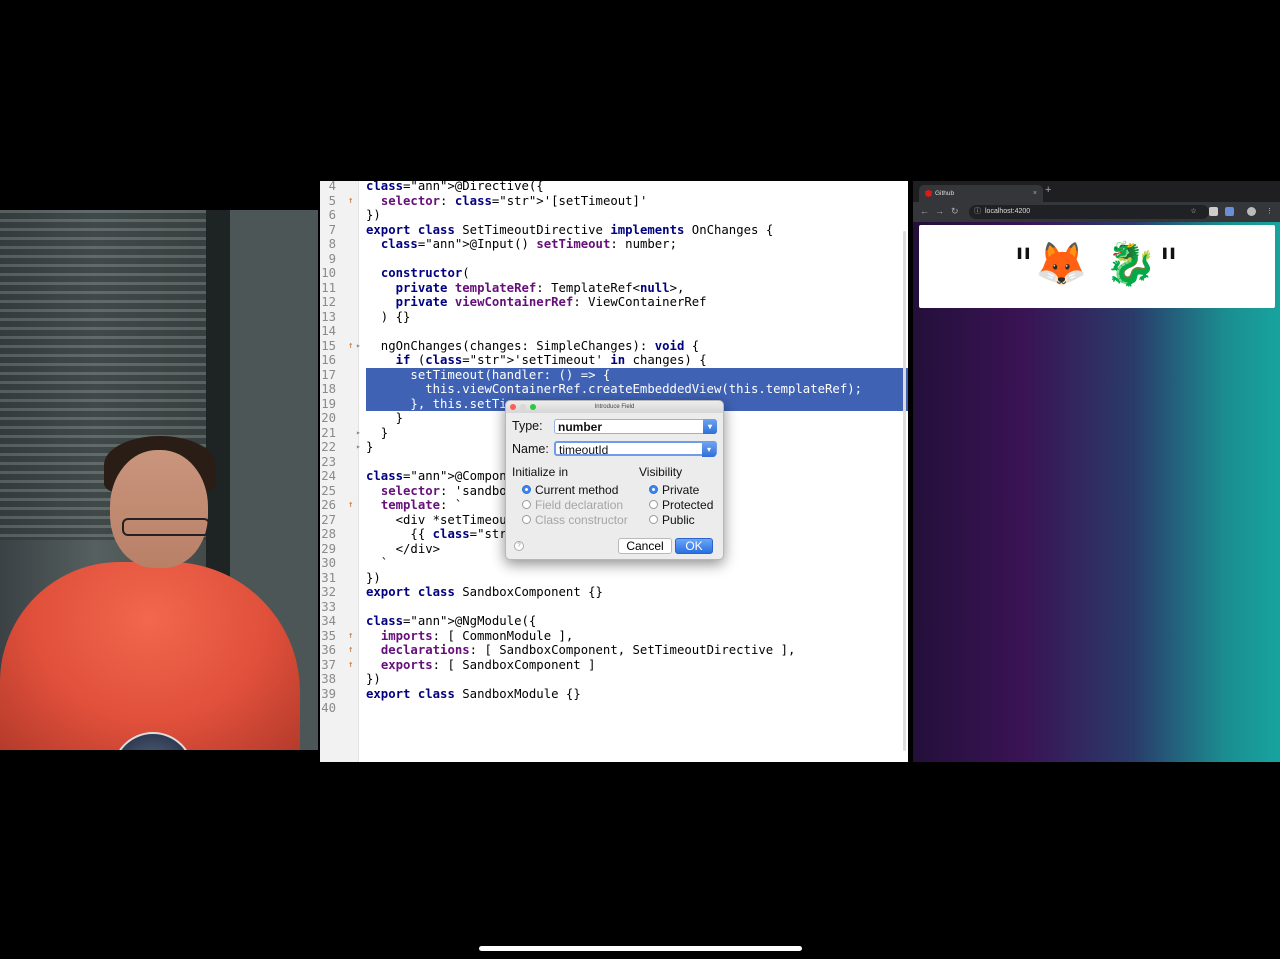  I want to click on code-text: export class SandboxModule {}, so click(473, 693).